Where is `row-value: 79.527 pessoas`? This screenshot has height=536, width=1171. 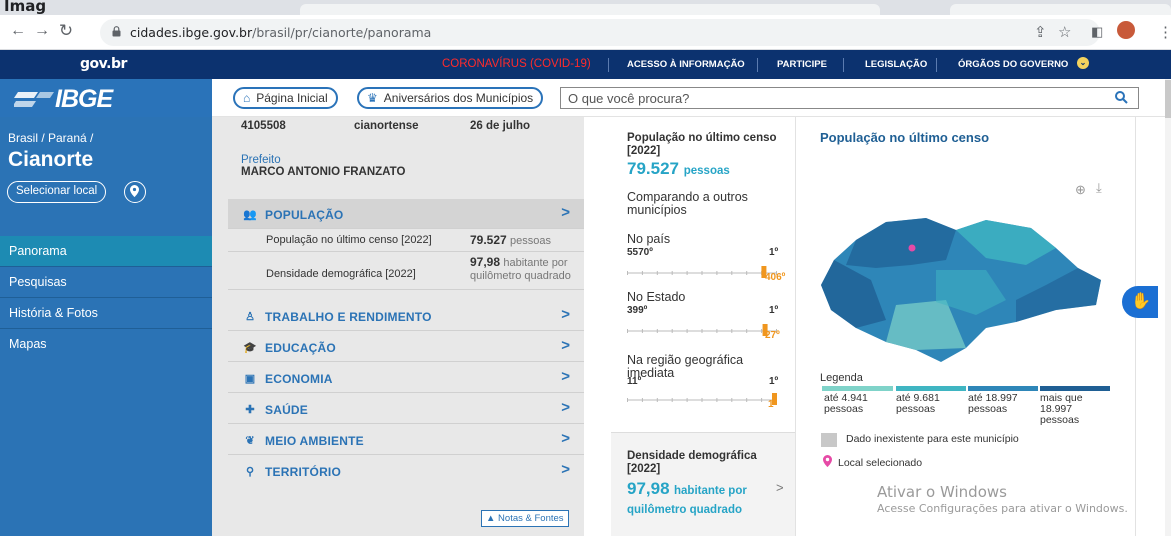 row-value: 79.527 pessoas is located at coordinates (510, 240).